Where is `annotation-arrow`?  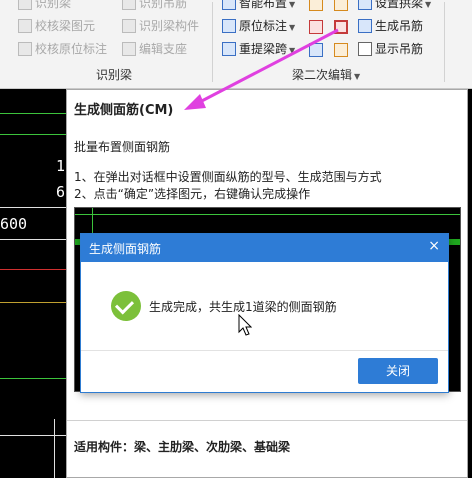 annotation-arrow is located at coordinates (261, 69).